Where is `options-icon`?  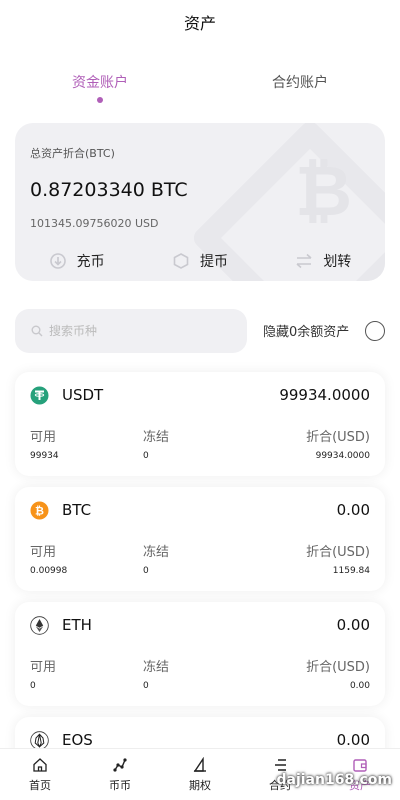 options-icon is located at coordinates (199, 764).